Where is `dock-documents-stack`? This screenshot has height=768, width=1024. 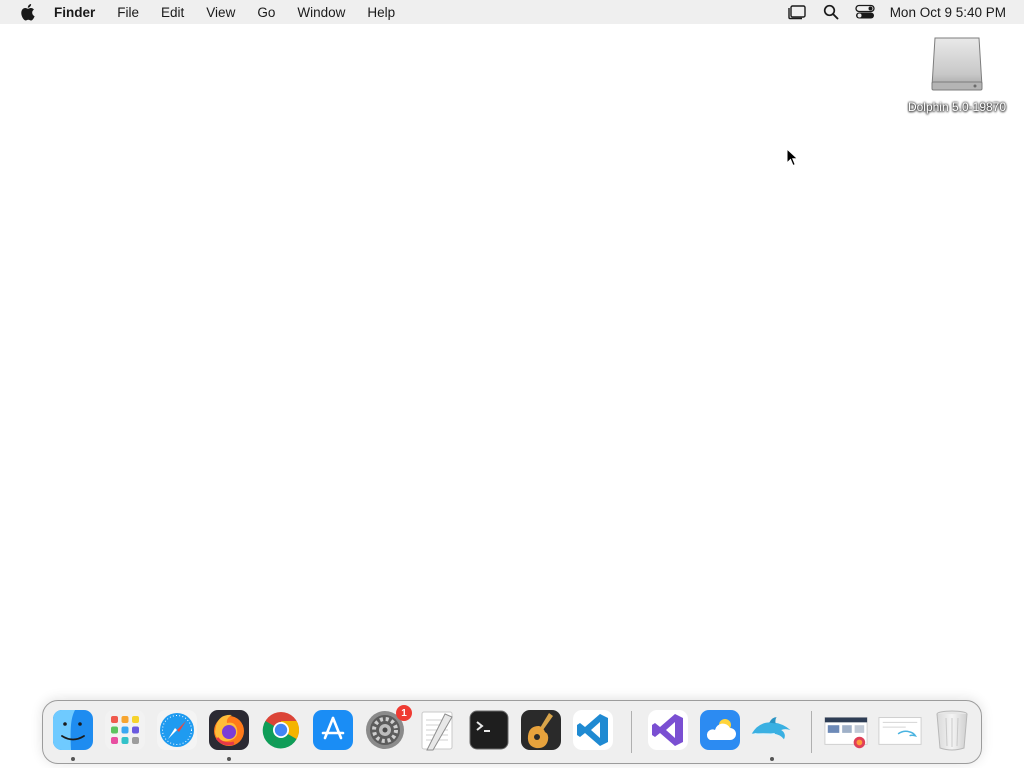
dock-documents-stack is located at coordinates (900, 730).